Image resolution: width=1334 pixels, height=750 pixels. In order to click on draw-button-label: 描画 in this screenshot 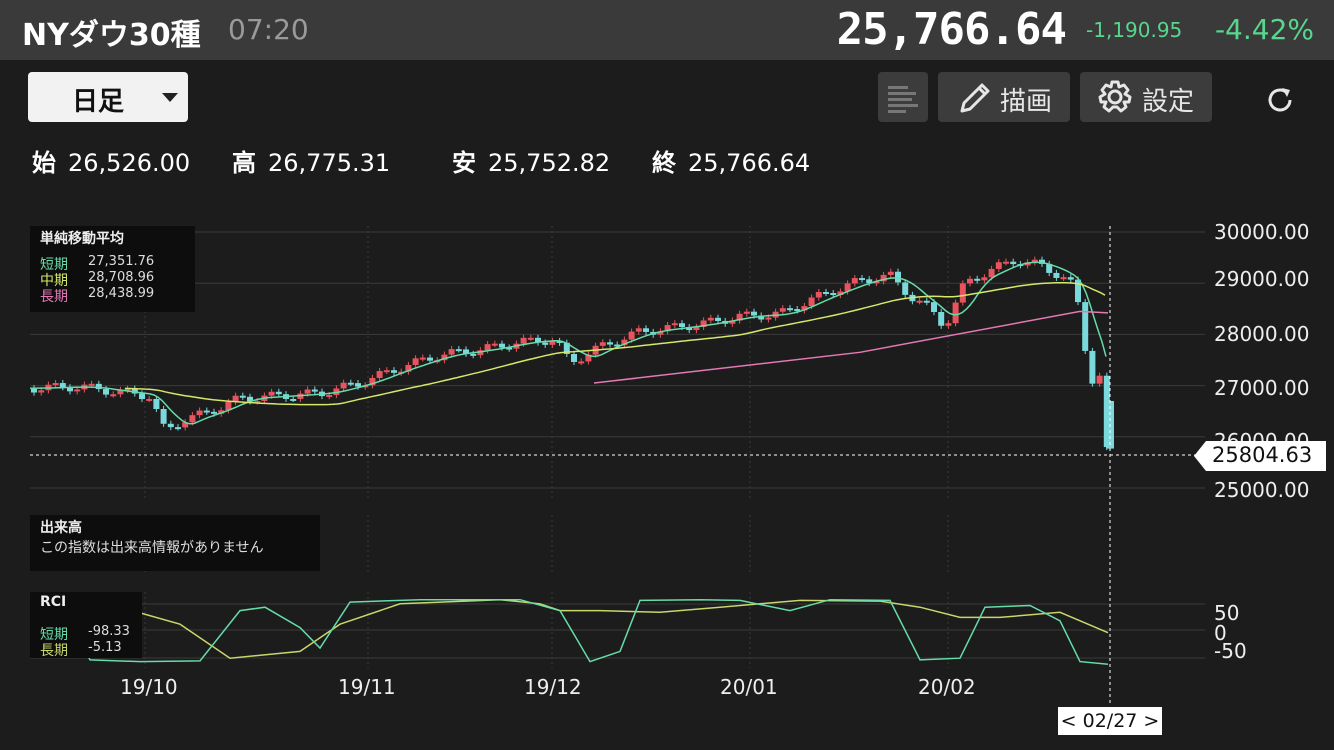, I will do `click(1026, 102)`.